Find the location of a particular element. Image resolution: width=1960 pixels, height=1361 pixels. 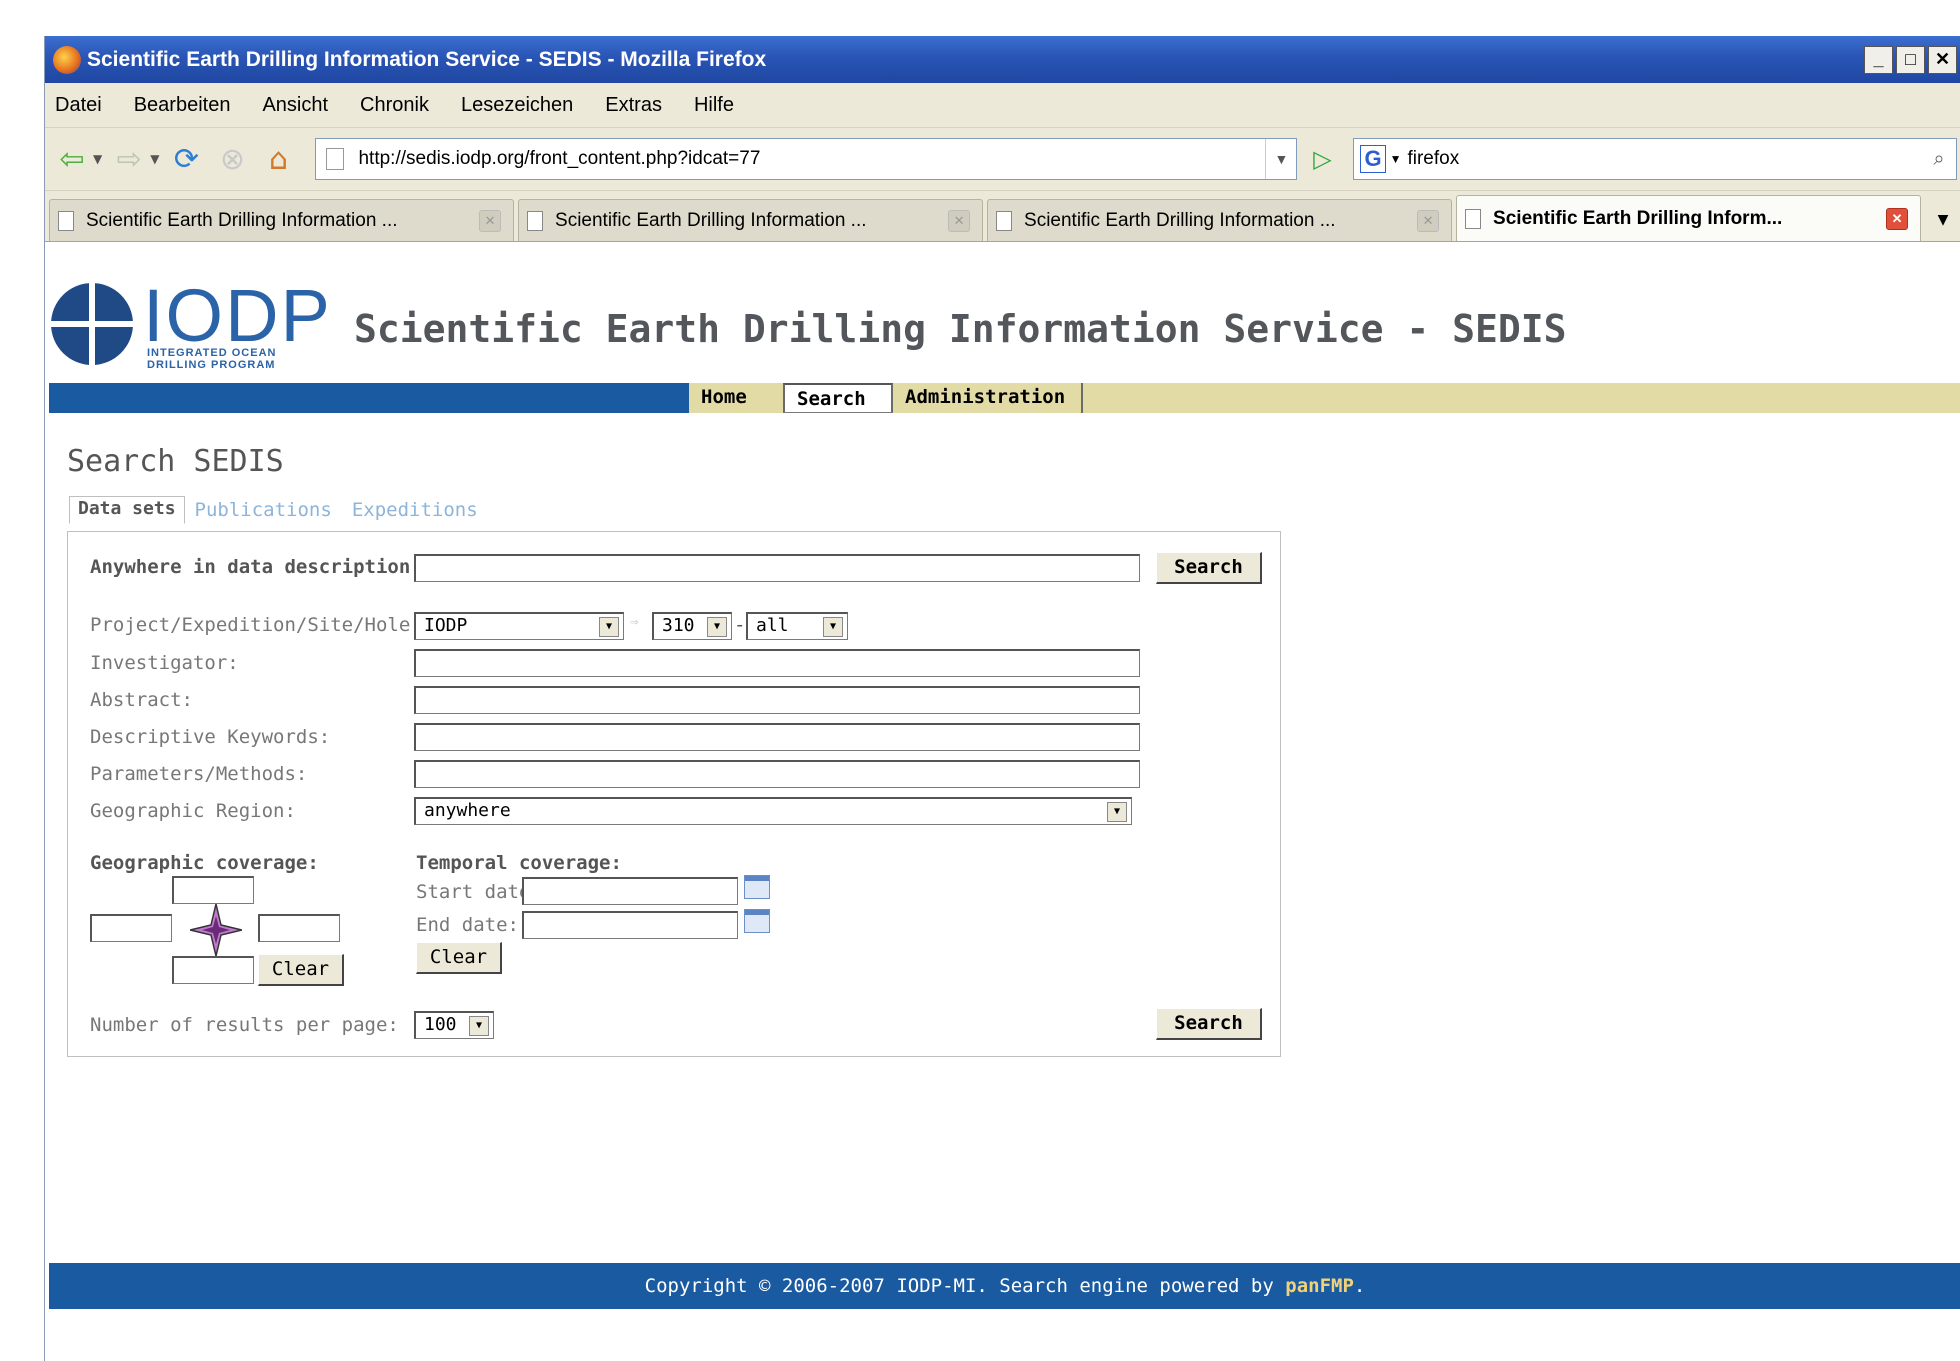

anywhere-label-wrap: Anywhere in data description: is located at coordinates (256, 567).